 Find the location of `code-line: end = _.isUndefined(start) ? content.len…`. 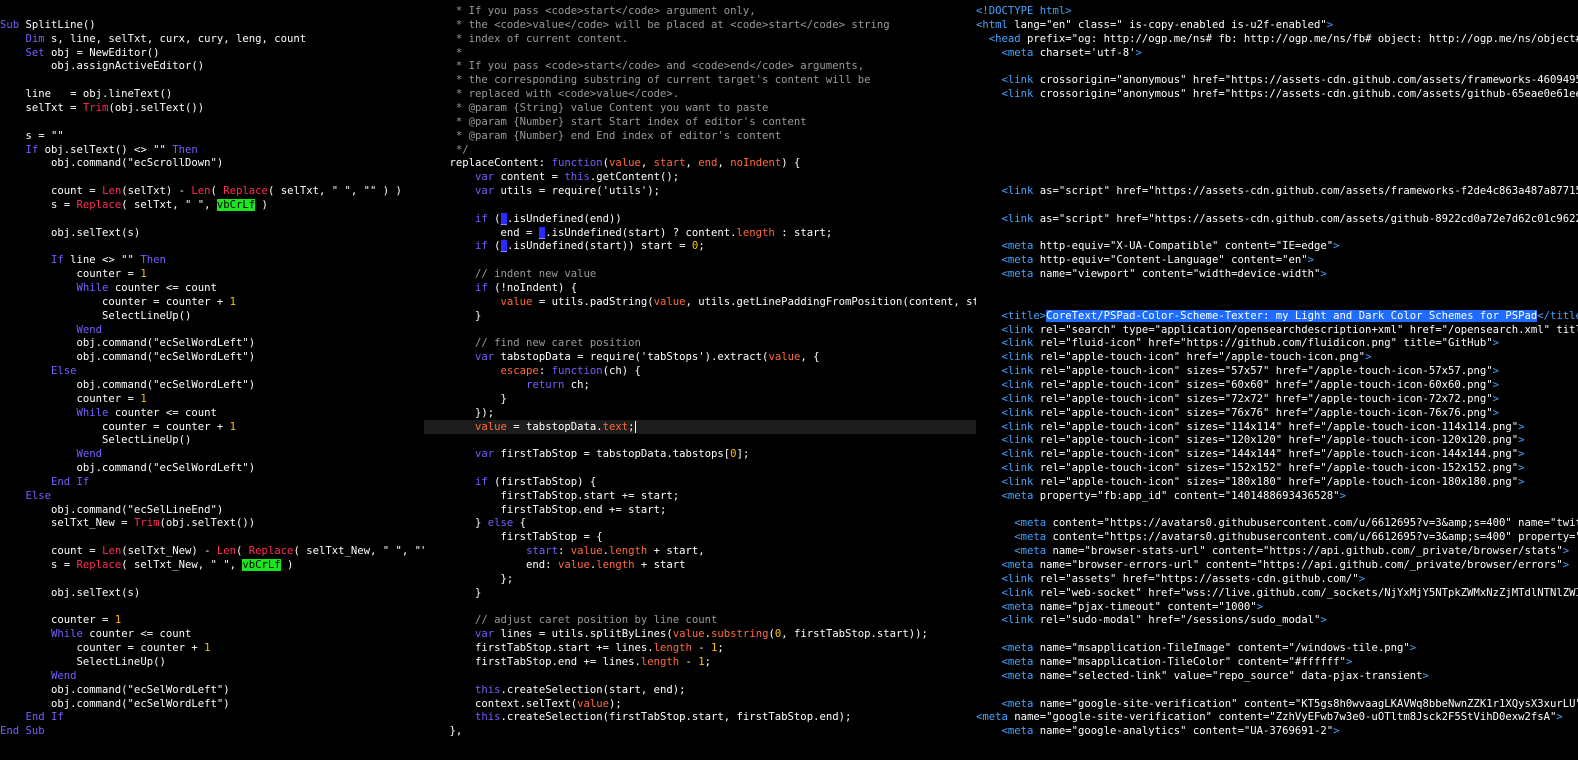

code-line: end = _.isUndefined(start) ? content.len… is located at coordinates (700, 233).